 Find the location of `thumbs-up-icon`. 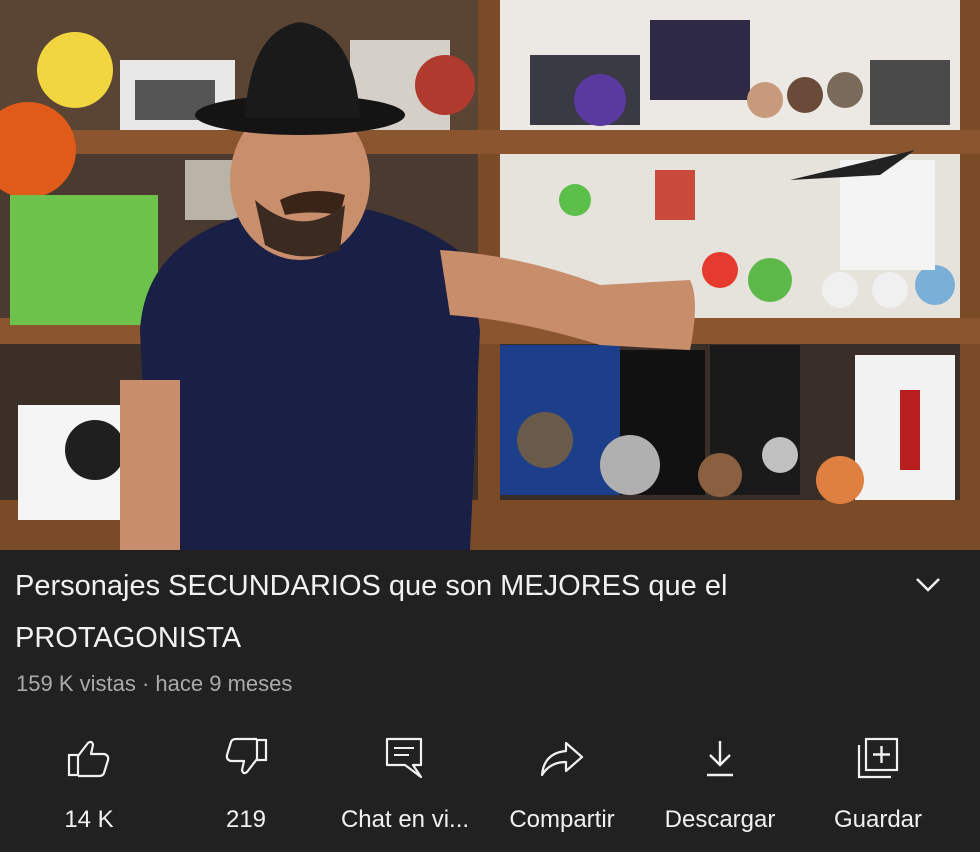

thumbs-up-icon is located at coordinates (89, 758).